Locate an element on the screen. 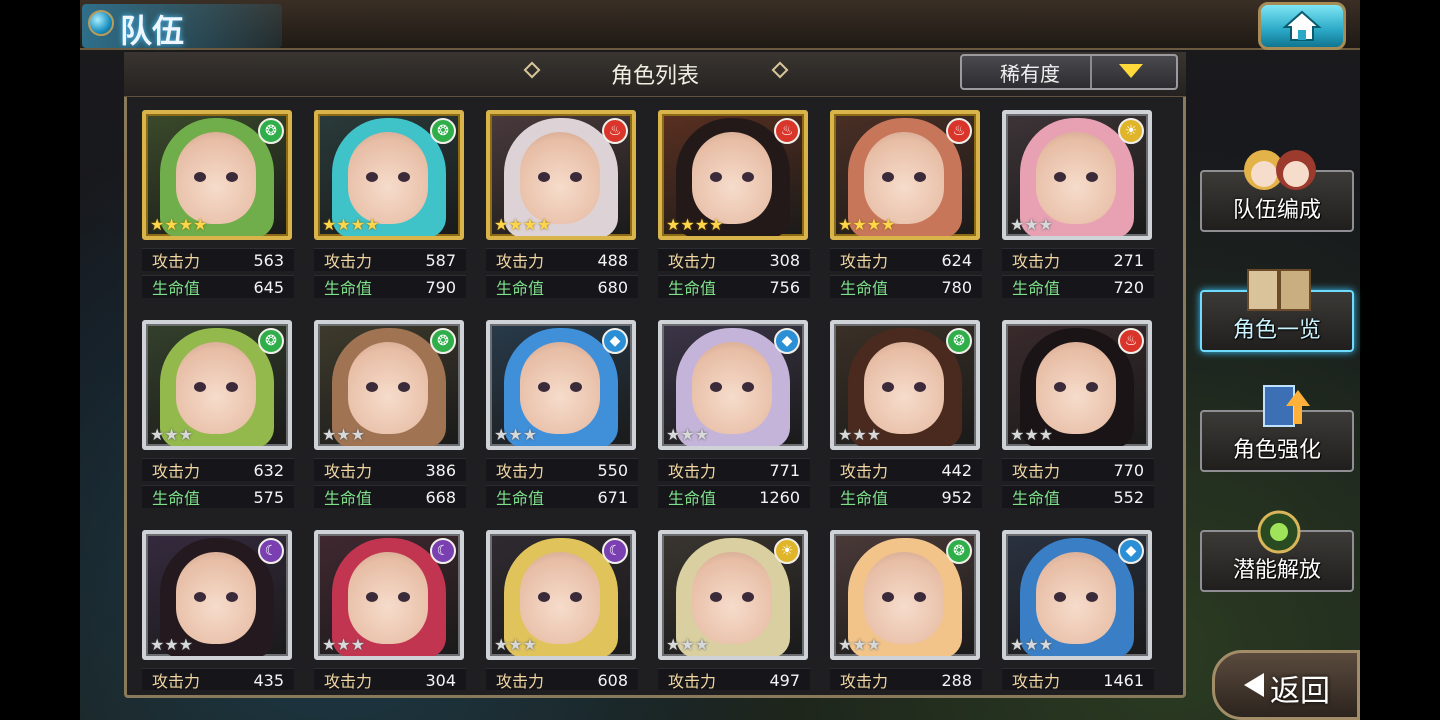 The height and width of the screenshot is (720, 1440). hp-stat-row: 生命值 645 is located at coordinates (218, 286).